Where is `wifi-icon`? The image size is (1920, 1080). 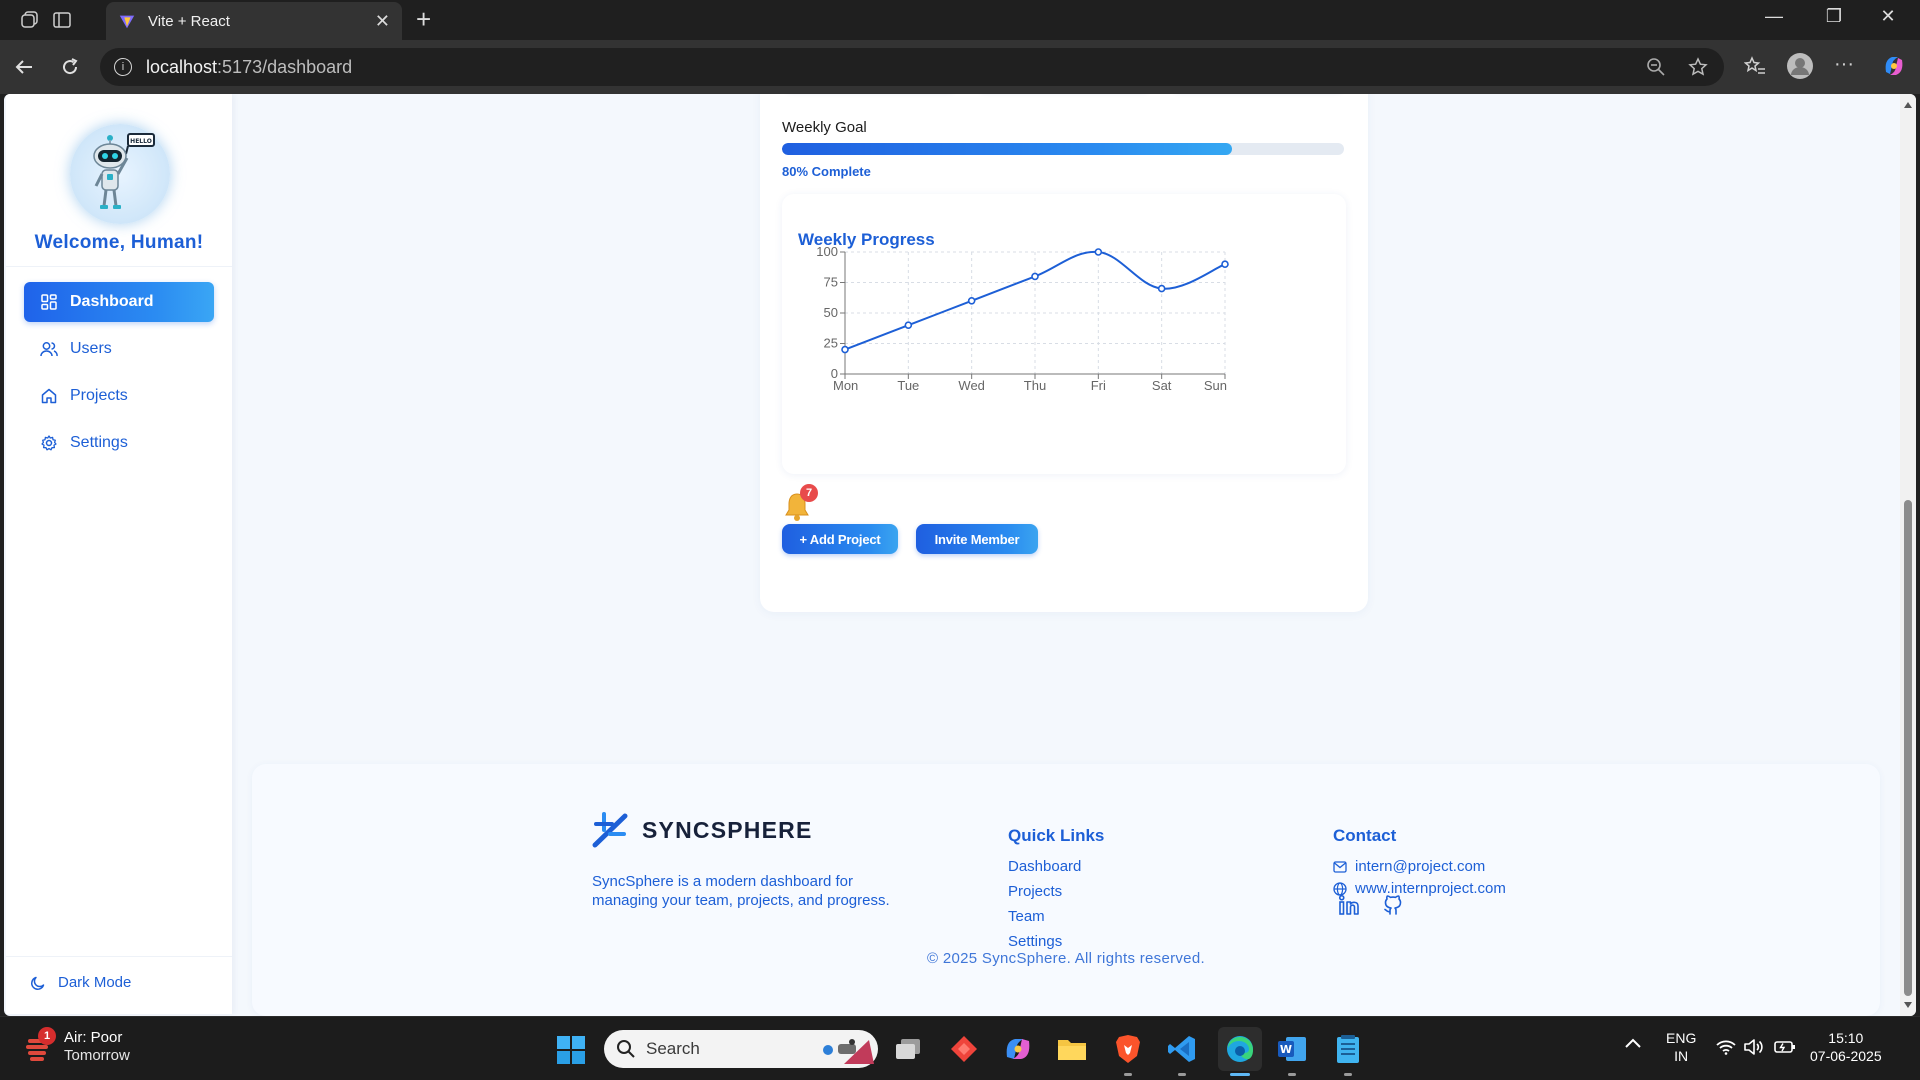 wifi-icon is located at coordinates (1726, 1049).